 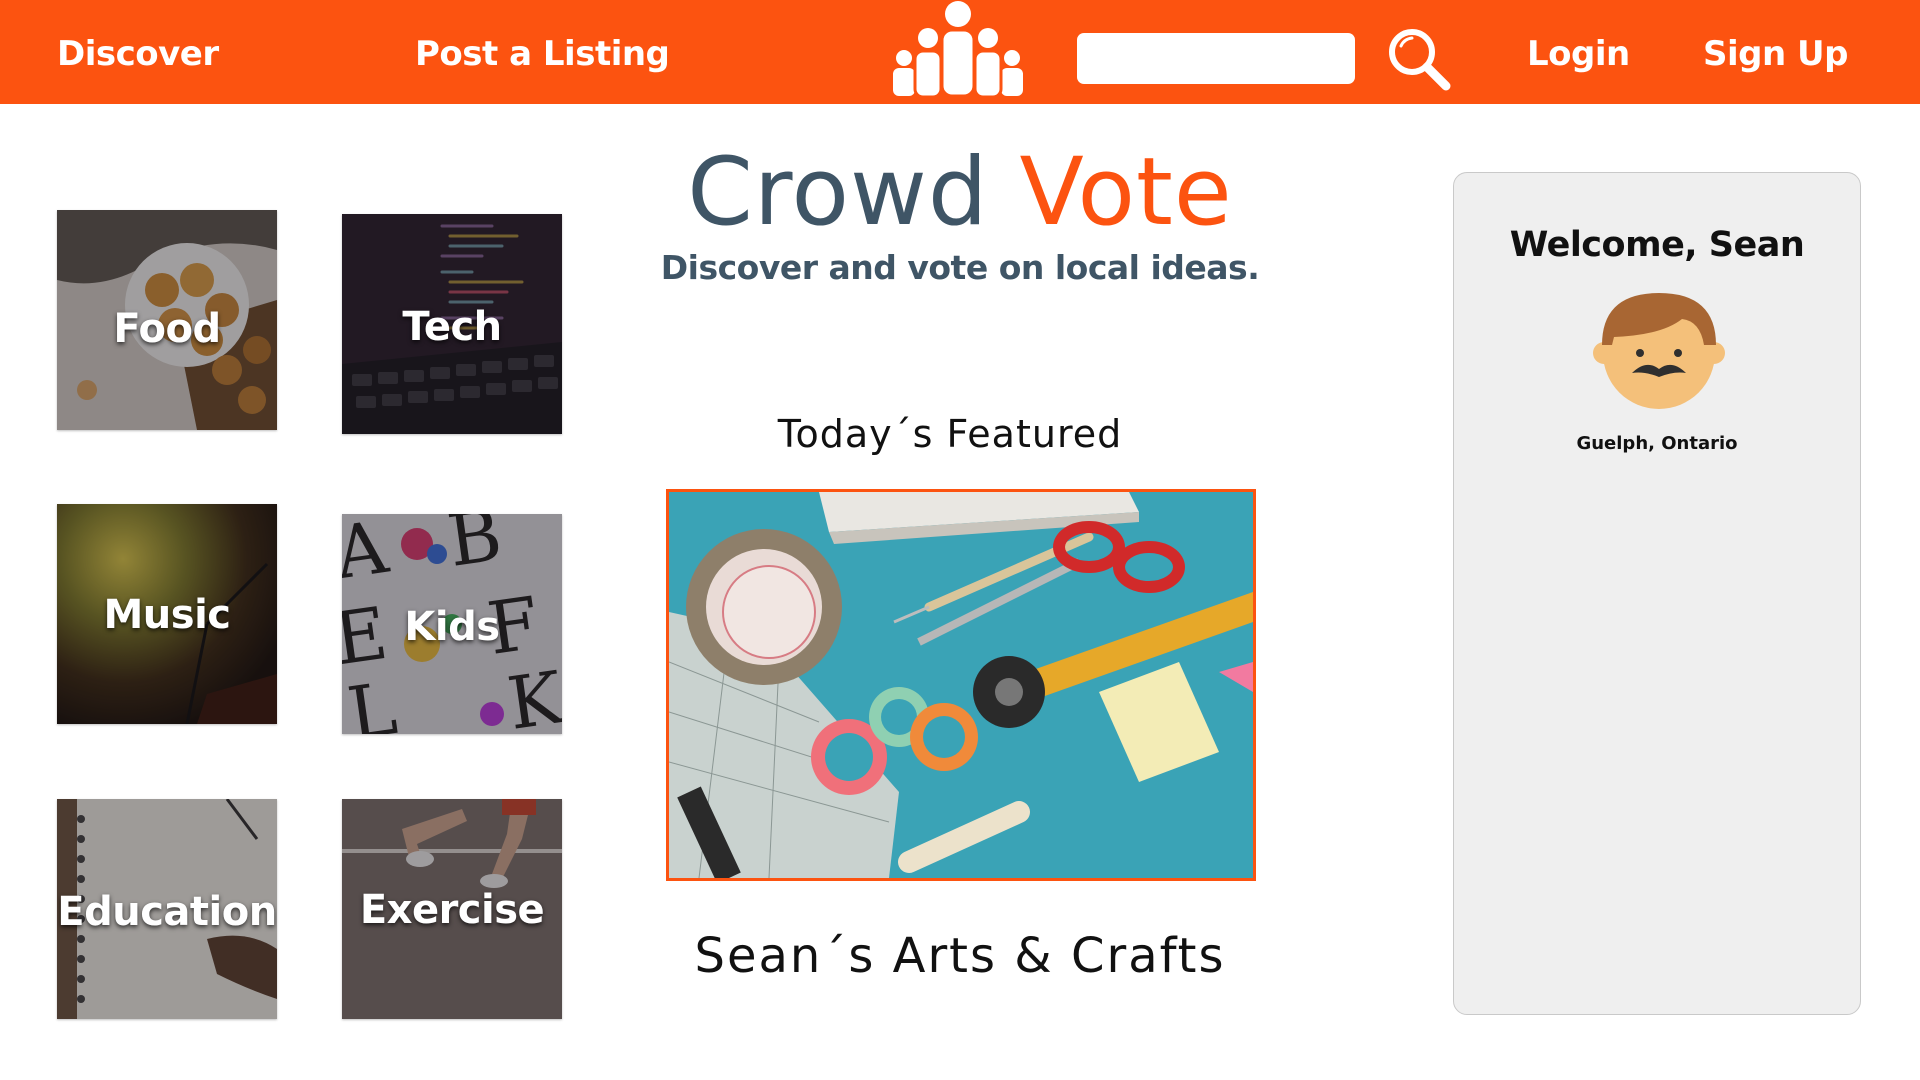 I want to click on featured-listing-image, so click(x=961, y=685).